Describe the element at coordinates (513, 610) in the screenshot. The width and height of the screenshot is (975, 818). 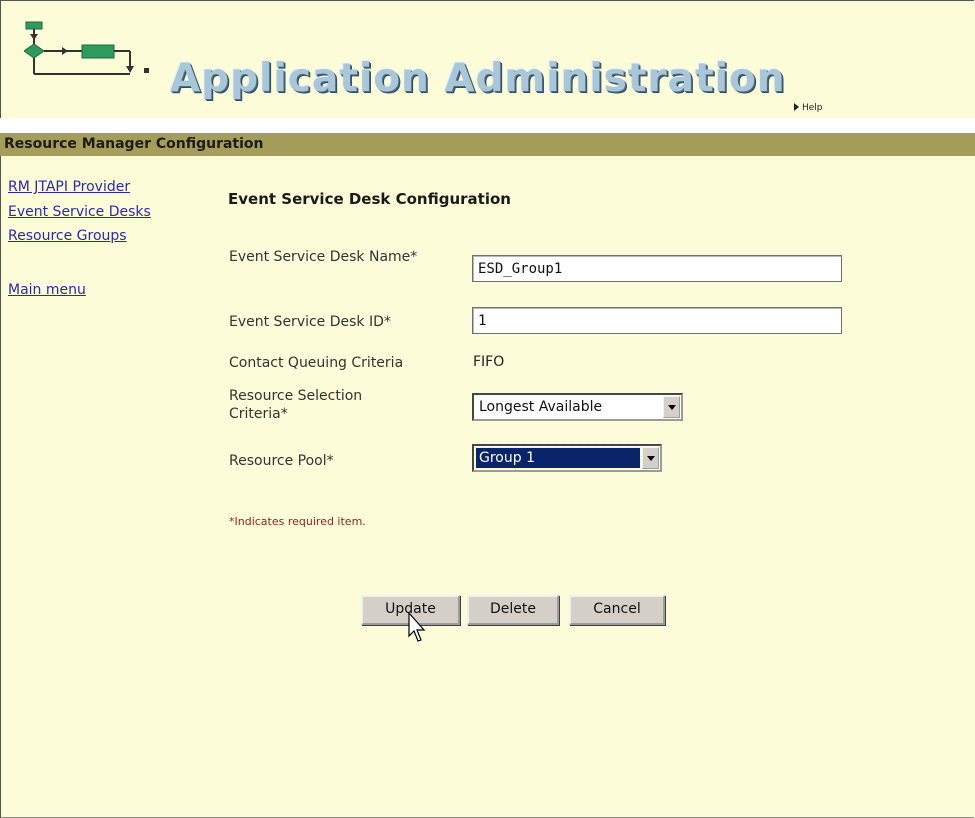
I see `delete-button: Delete` at that location.